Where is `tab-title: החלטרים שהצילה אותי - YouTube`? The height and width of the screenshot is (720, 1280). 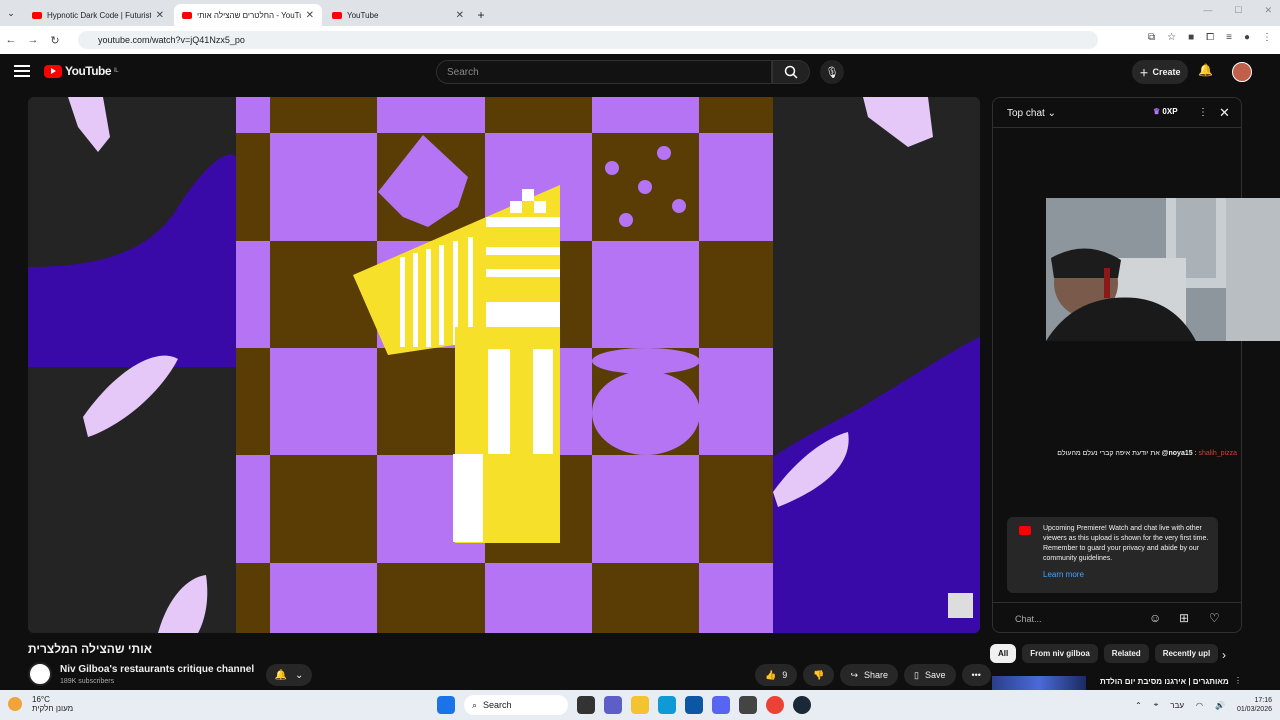
tab-title: החלטרים שהצילה אותי - YouTube is located at coordinates (249, 15).